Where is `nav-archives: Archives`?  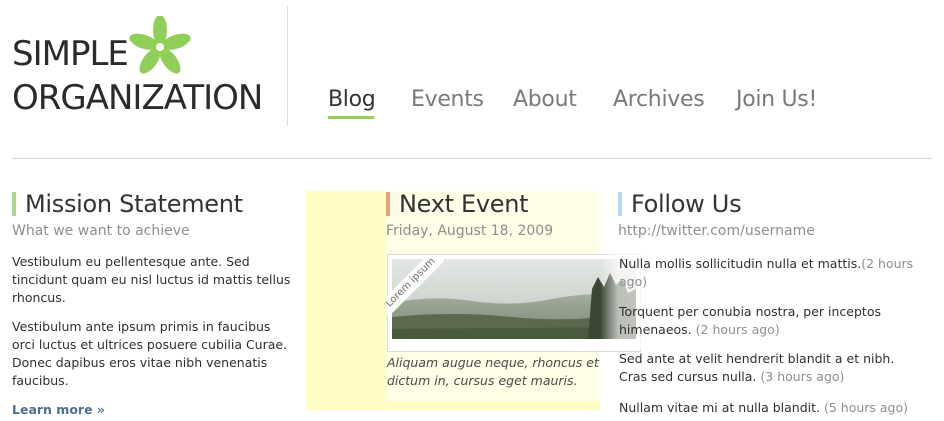
nav-archives: Archives is located at coordinates (659, 100).